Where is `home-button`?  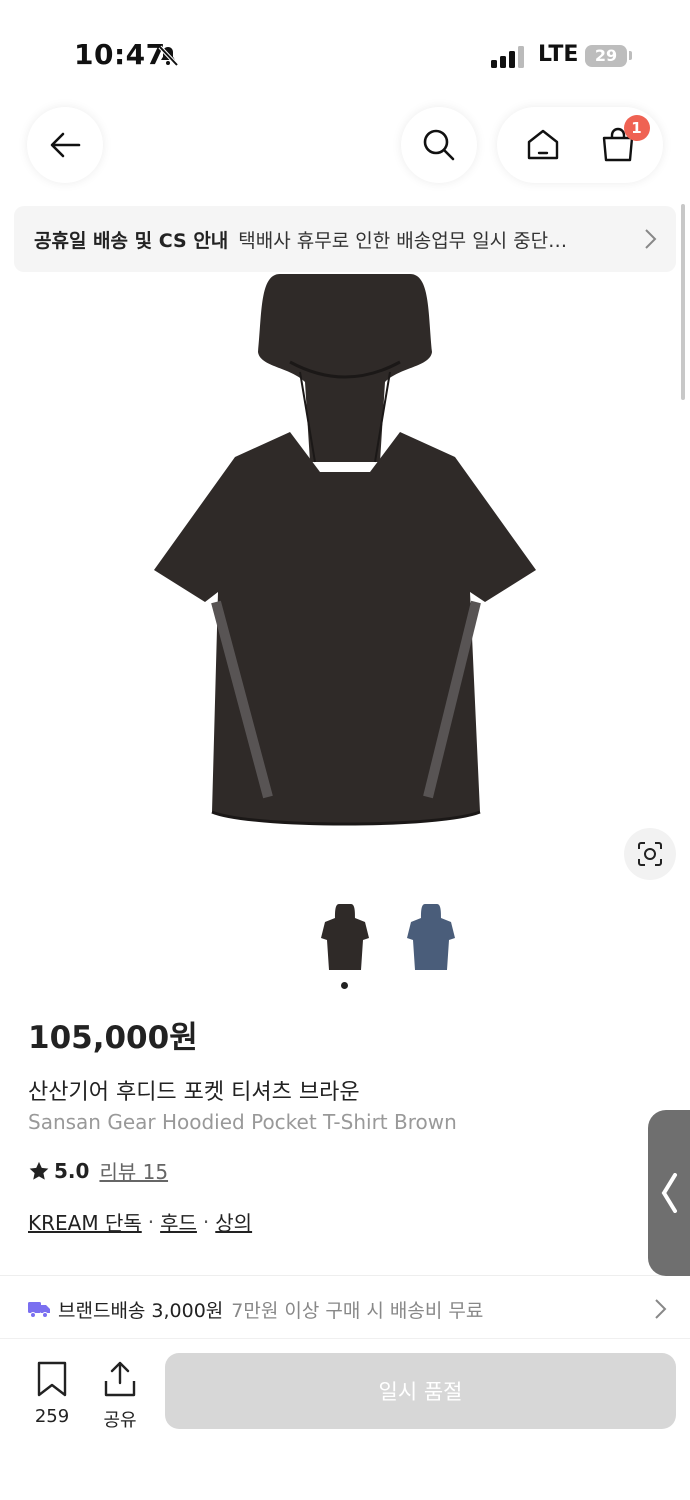 home-button is located at coordinates (543, 145).